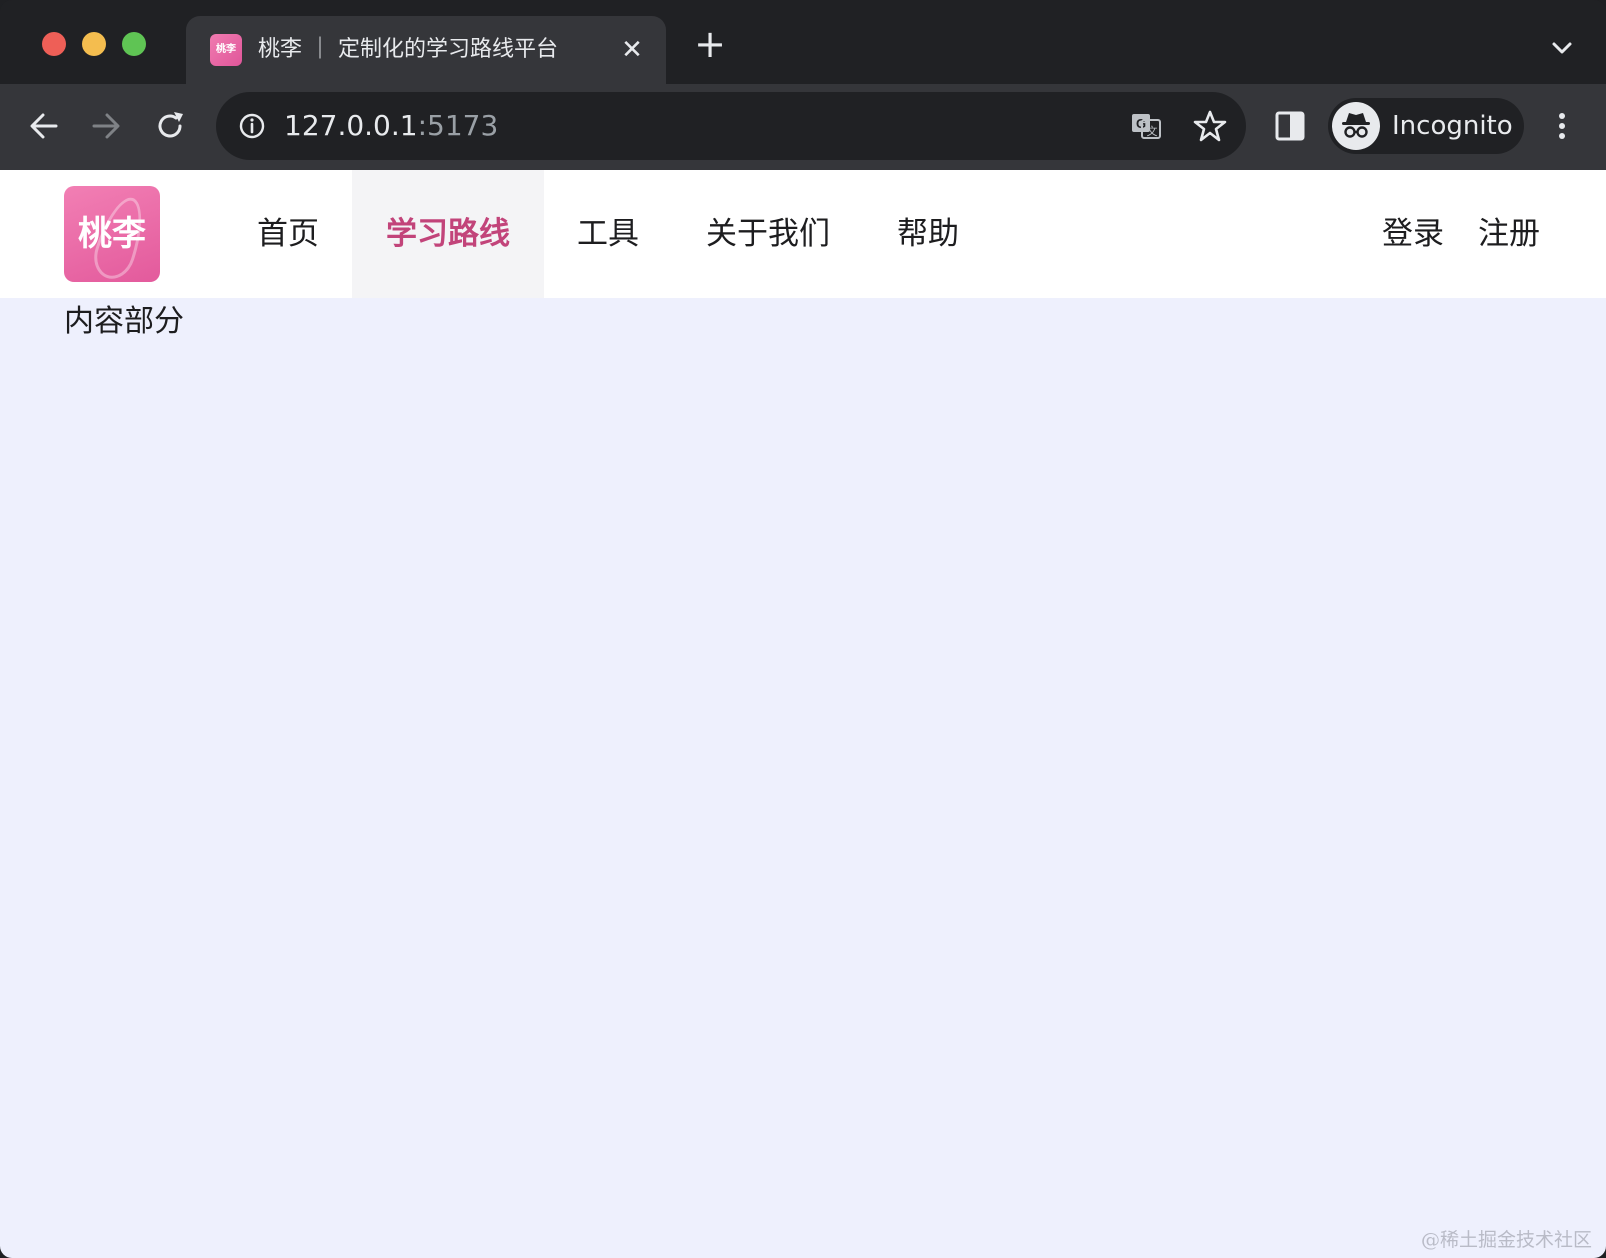 The width and height of the screenshot is (1606, 1258). I want to click on translate-icon: G 文, so click(1146, 126).